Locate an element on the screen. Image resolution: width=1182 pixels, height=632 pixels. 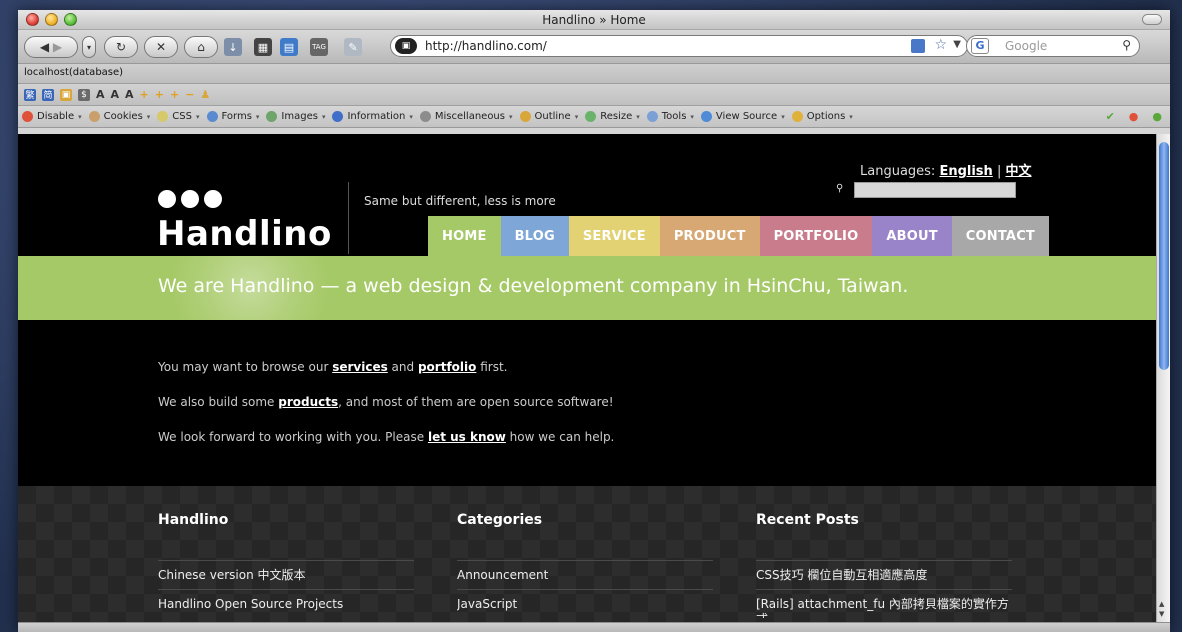
addon-icon: ✎ is located at coordinates (353, 47).